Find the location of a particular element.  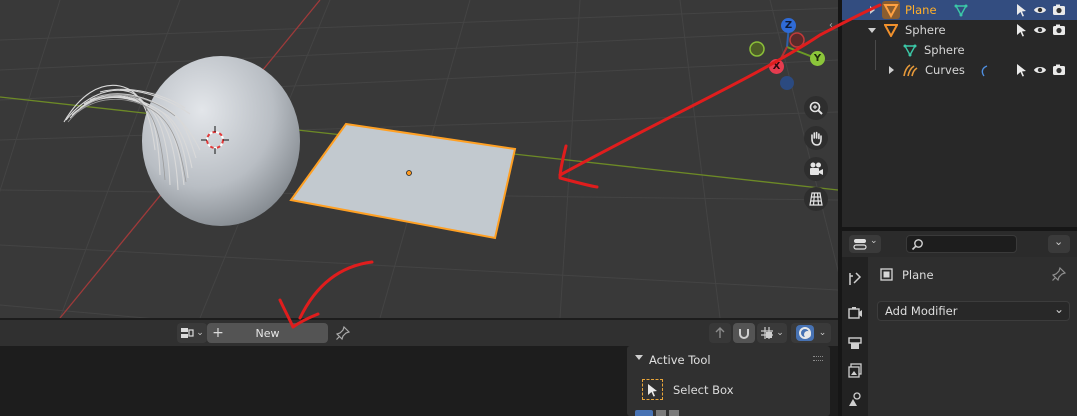

new-button-label: New is located at coordinates (267, 333).